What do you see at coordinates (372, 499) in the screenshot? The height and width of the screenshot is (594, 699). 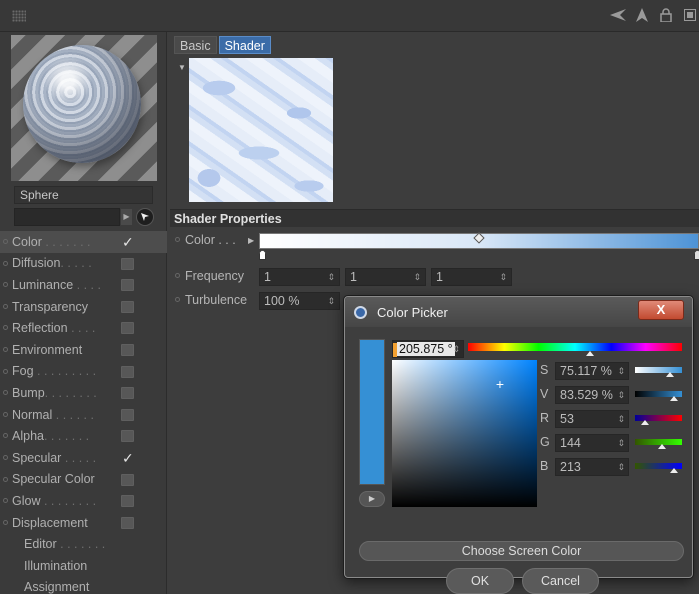 I see `expand-options-button: ▶` at bounding box center [372, 499].